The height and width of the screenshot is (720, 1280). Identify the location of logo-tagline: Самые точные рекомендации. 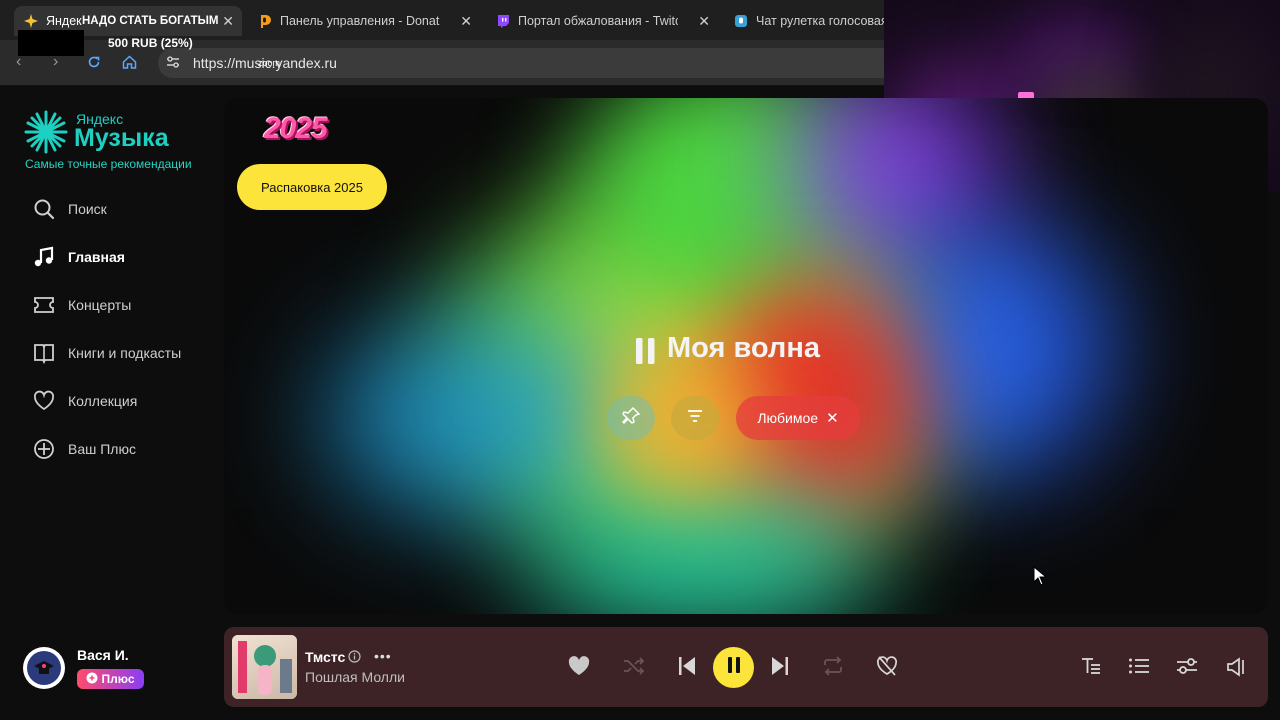
(108, 164).